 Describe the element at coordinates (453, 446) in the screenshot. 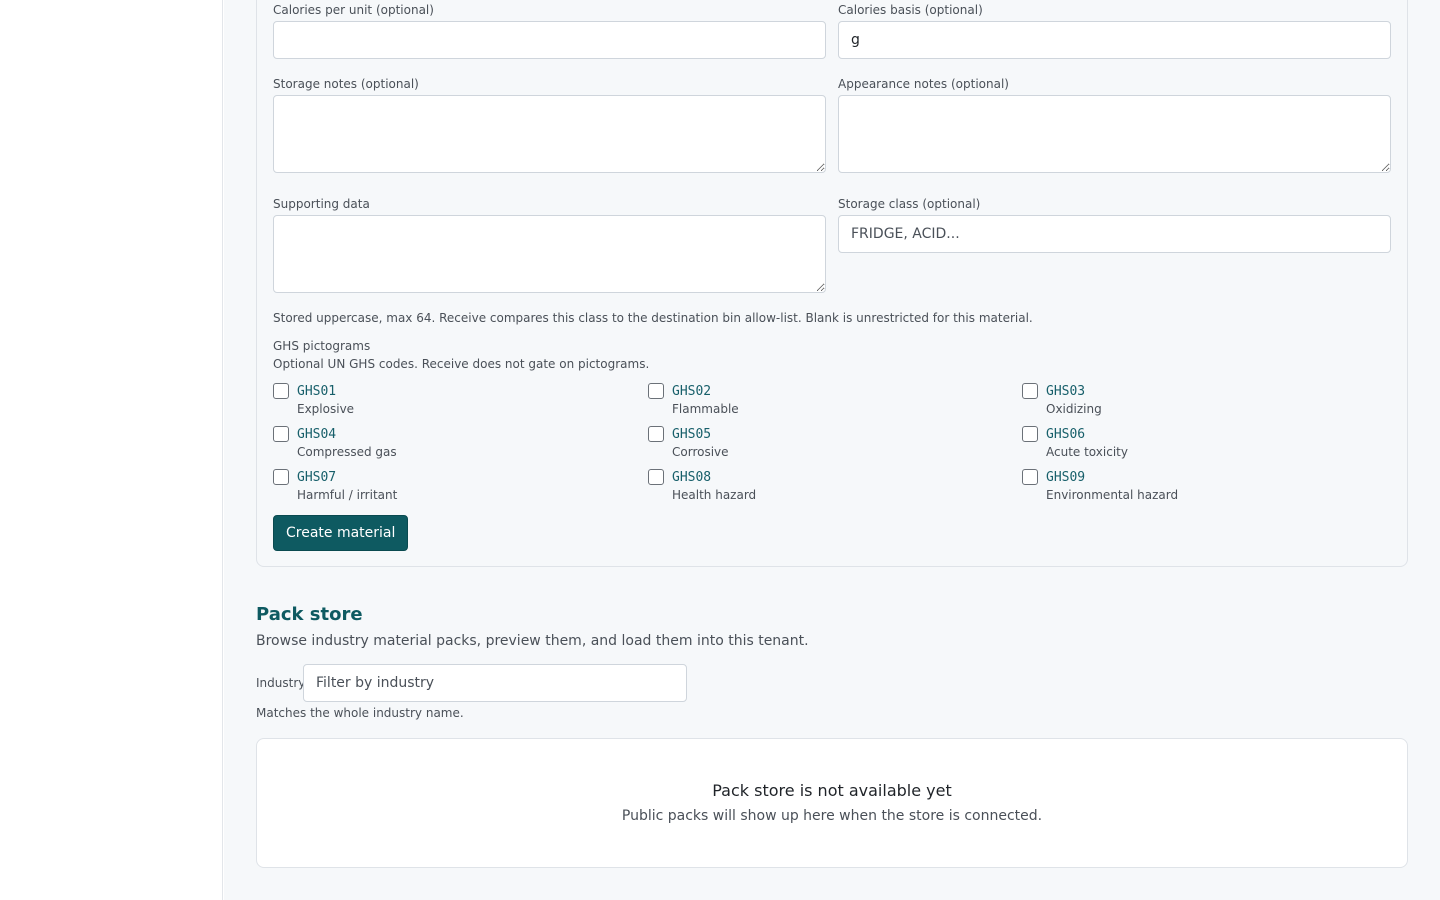

I see `ghs-option-ghs04: GHS04 Compressed gas` at that location.